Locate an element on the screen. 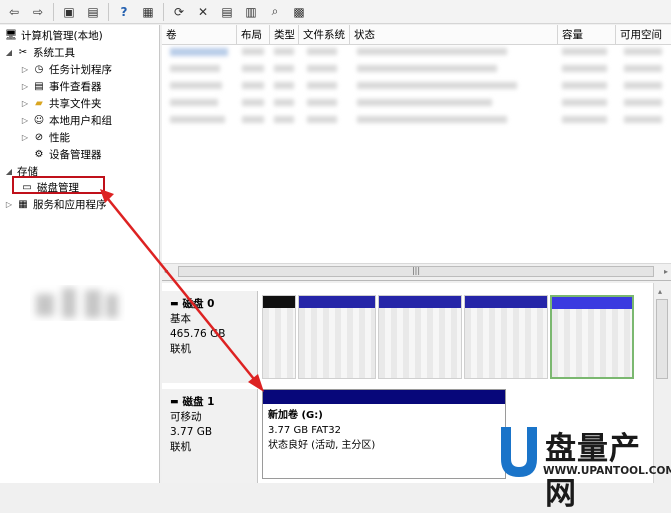  logo-url-text: WWW.UPANTOOL.COM is located at coordinates (607, 471).